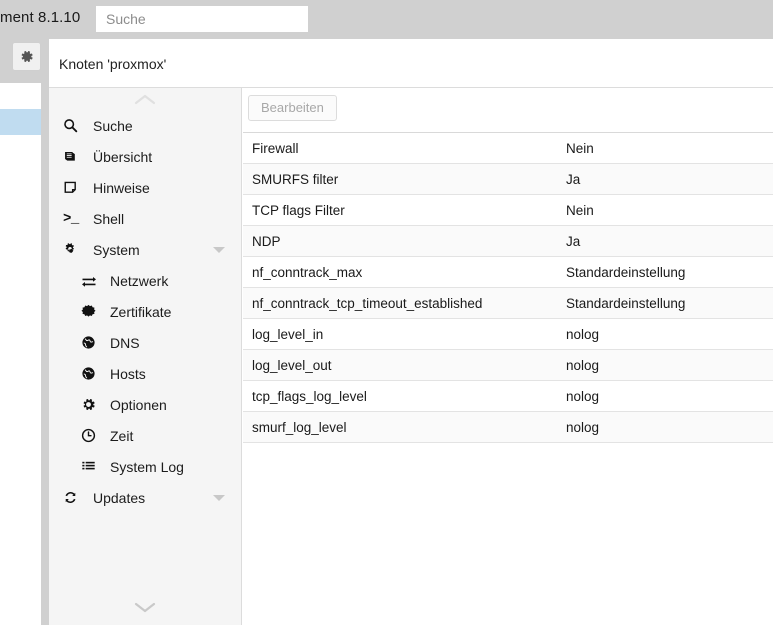 The image size is (773, 625). I want to click on sidebar-item-label: Hosts, so click(128, 373).